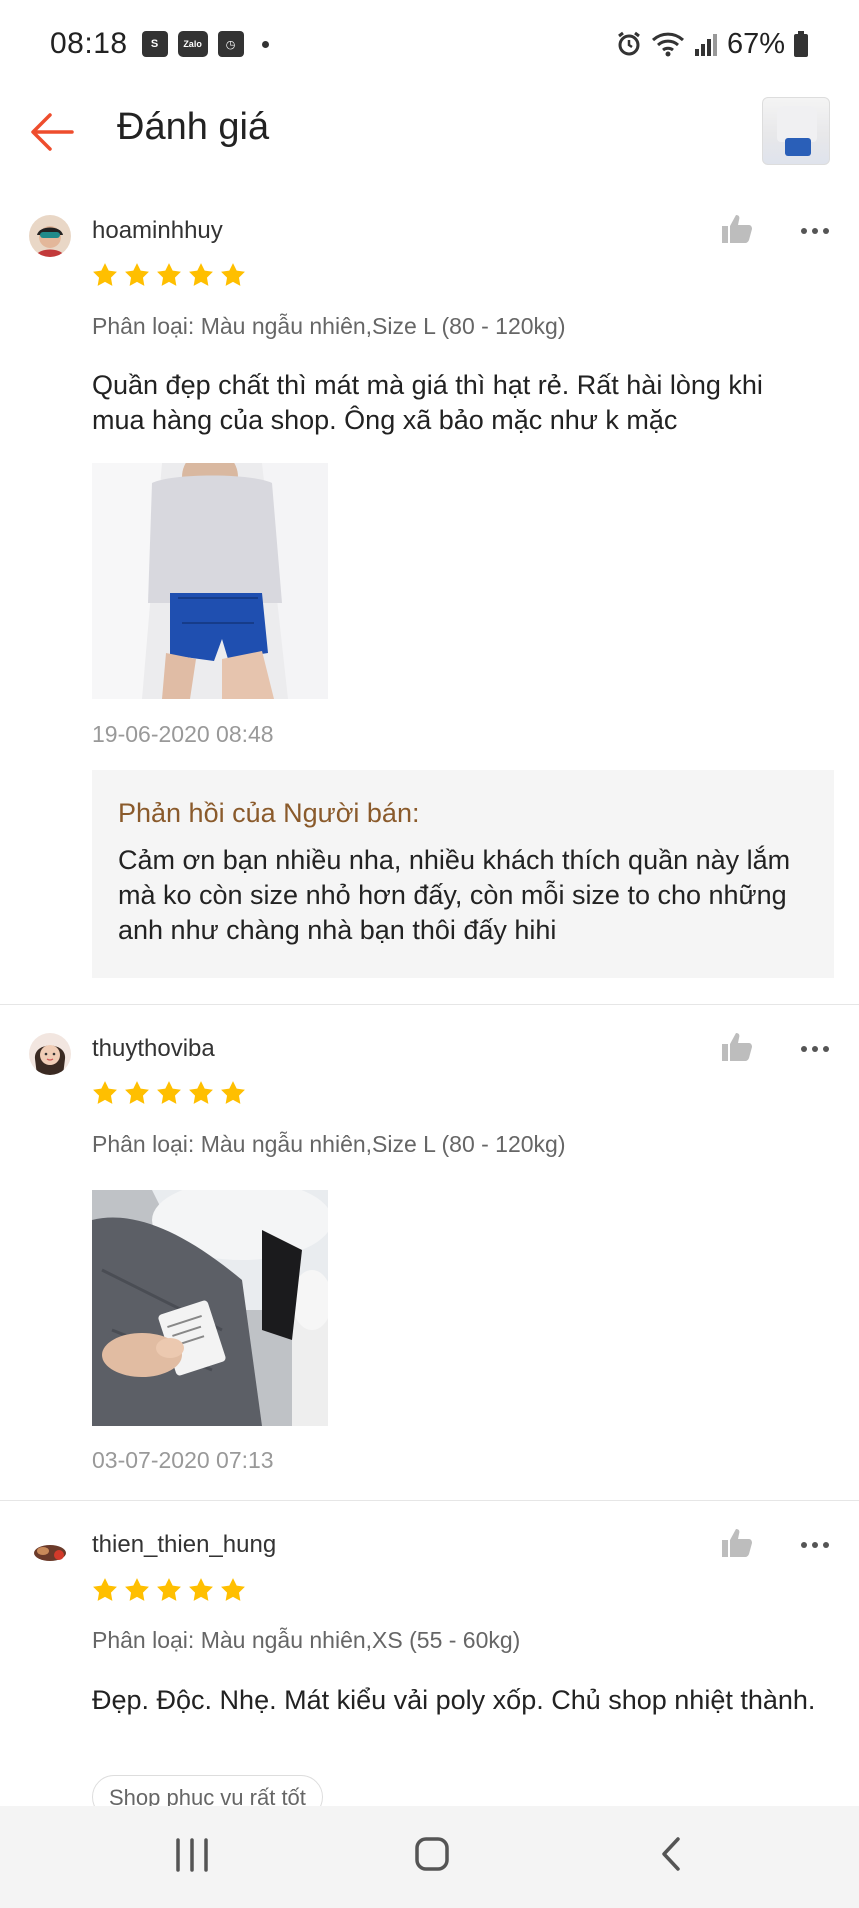  I want to click on status-bar: 08:18 S Zalo ◷ 67%, so click(429, 44).